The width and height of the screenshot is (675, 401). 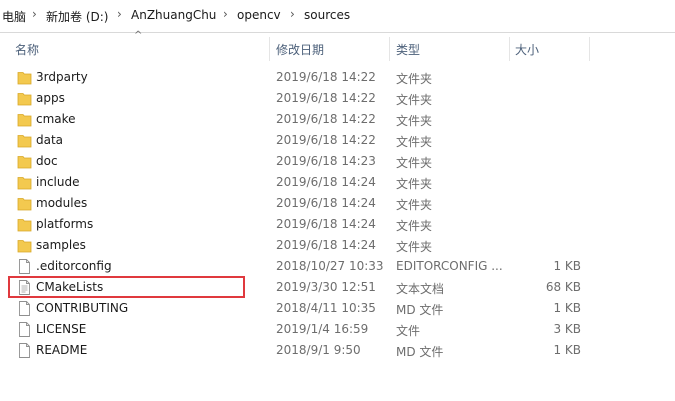 I want to click on column-header-date: 修改日期, so click(x=300, y=49).